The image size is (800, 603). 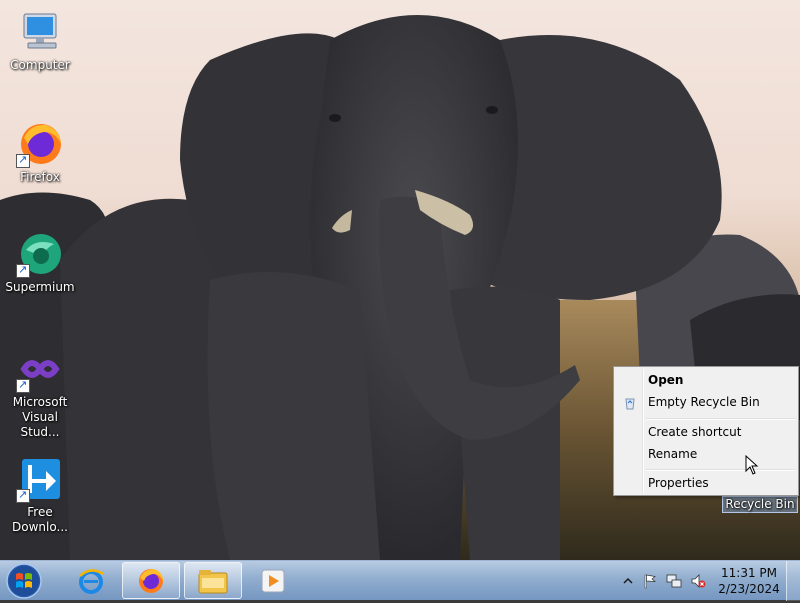 I want to click on volume-muted-icon, so click(x=698, y=581).